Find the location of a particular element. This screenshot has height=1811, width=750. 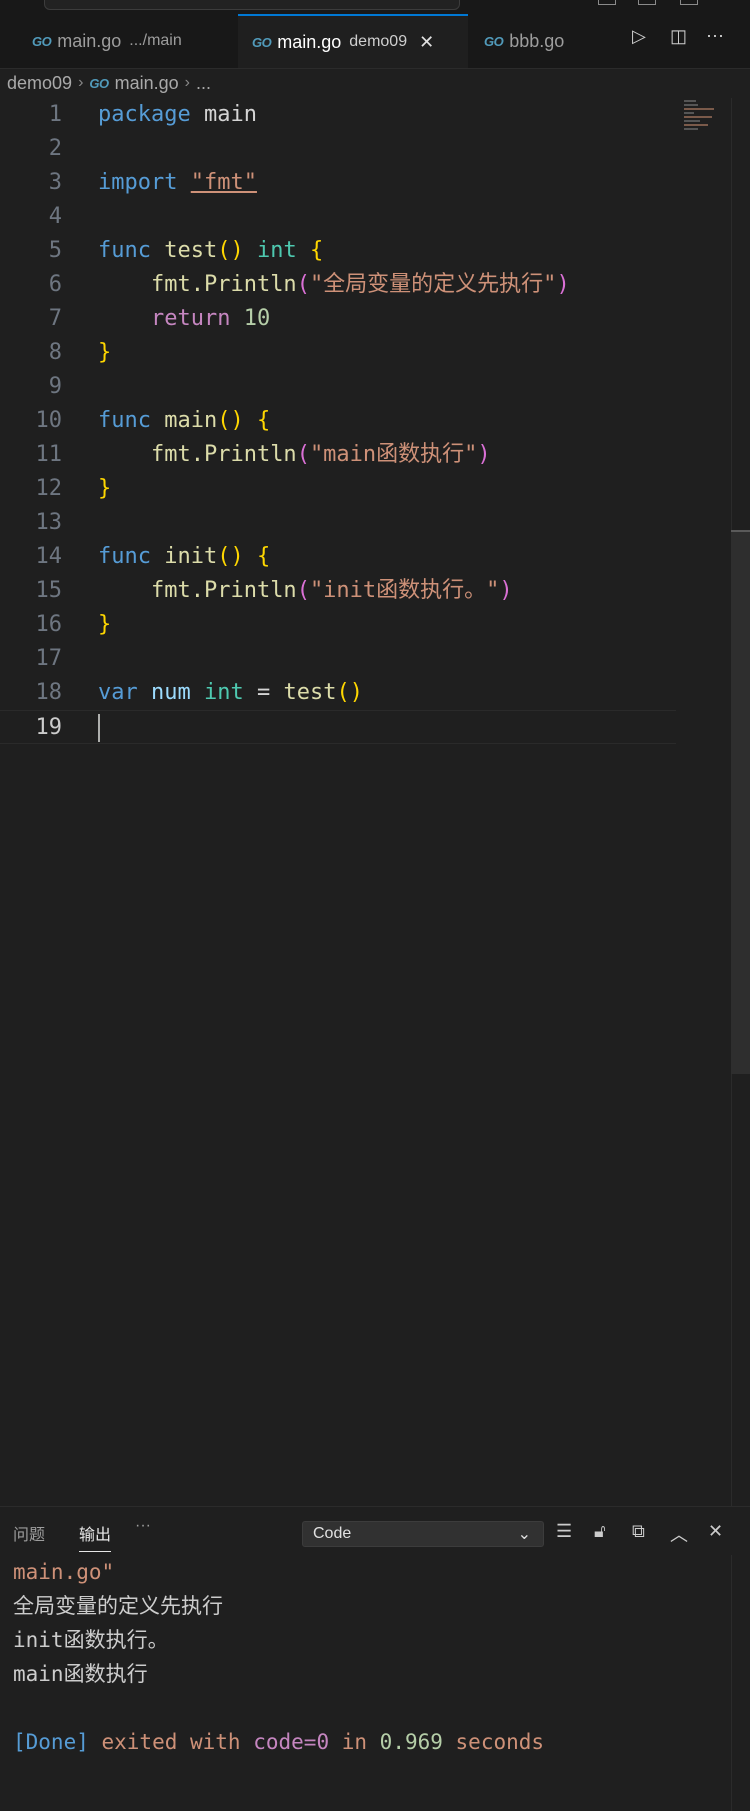

code-line: 13 is located at coordinates (338, 523).